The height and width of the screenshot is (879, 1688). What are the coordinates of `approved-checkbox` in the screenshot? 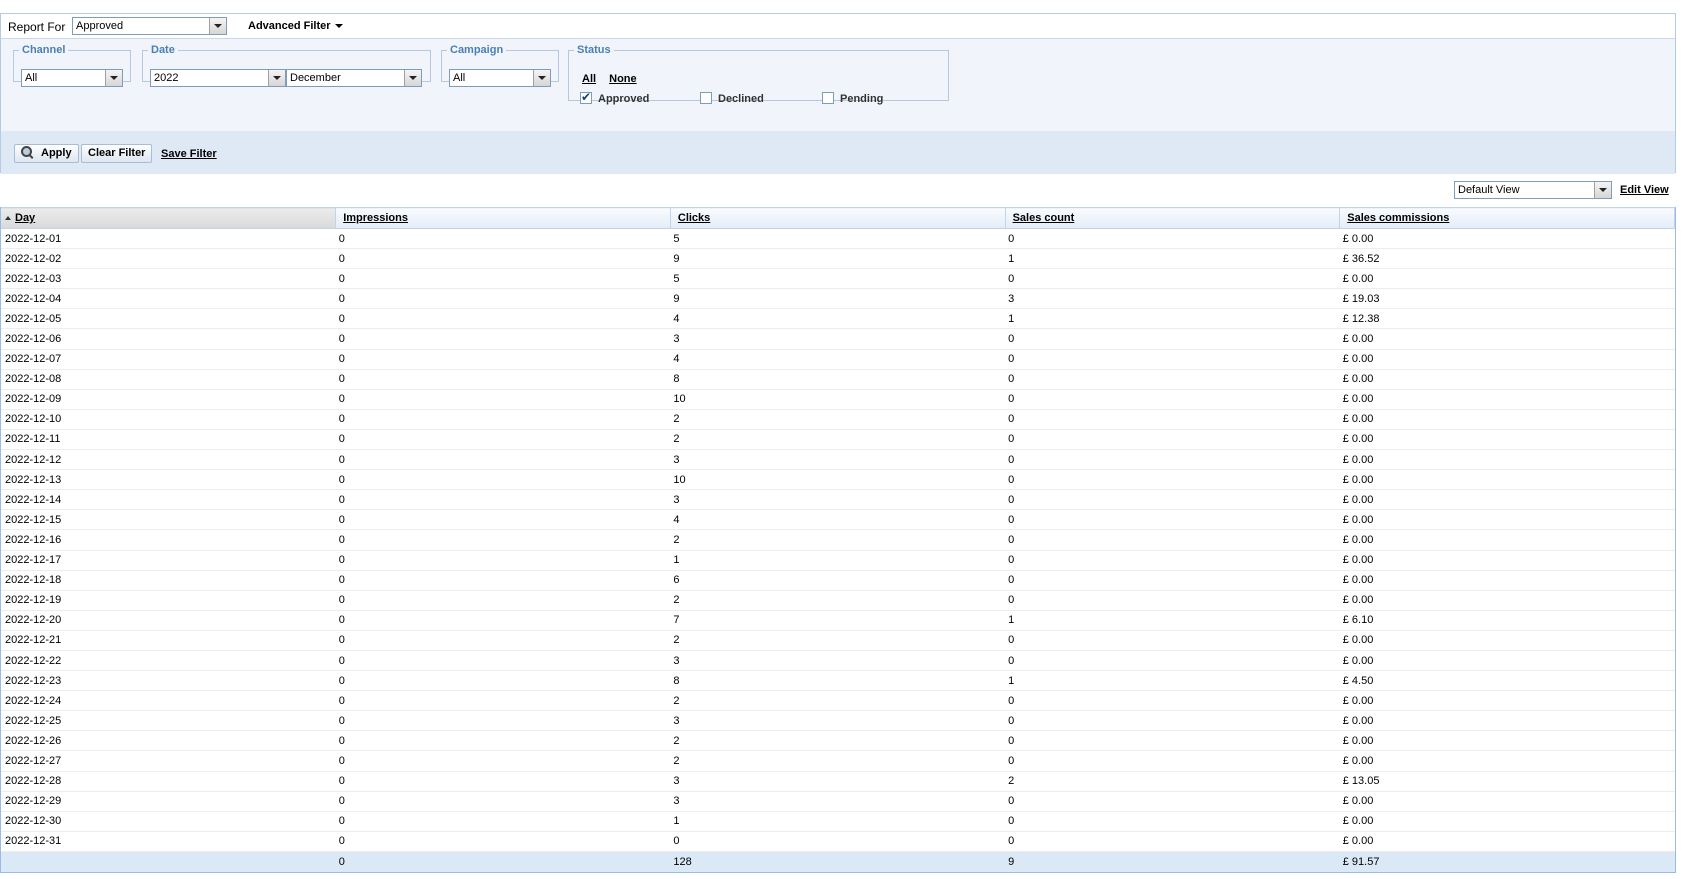 It's located at (586, 97).